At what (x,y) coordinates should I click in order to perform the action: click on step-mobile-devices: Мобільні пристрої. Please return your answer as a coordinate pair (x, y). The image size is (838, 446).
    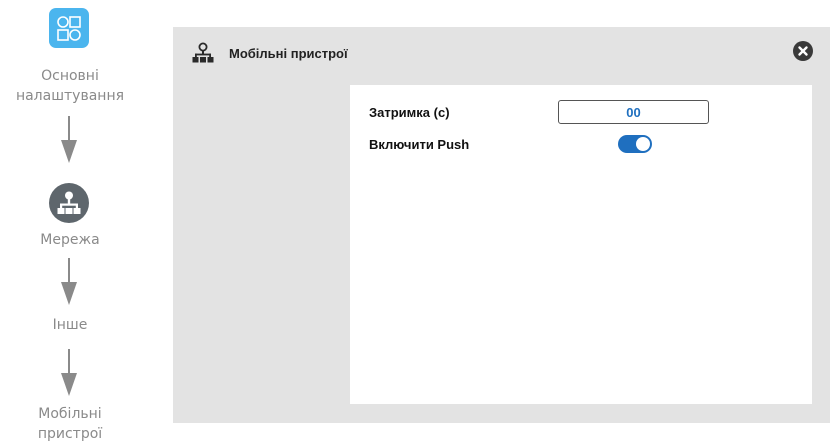
    Looking at the image, I should click on (70, 424).